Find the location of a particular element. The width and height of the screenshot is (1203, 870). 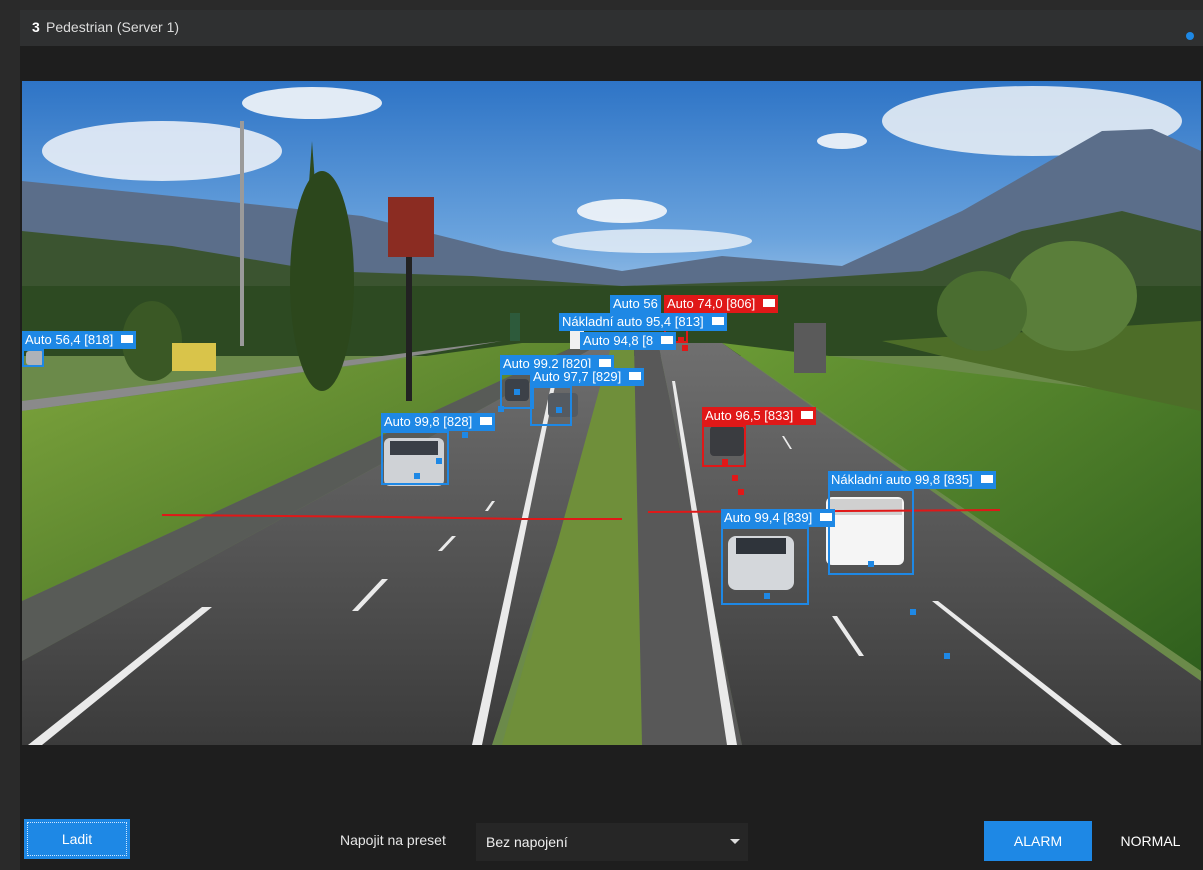

detection-label-text: Auto 99,8 [828] is located at coordinates (428, 421).